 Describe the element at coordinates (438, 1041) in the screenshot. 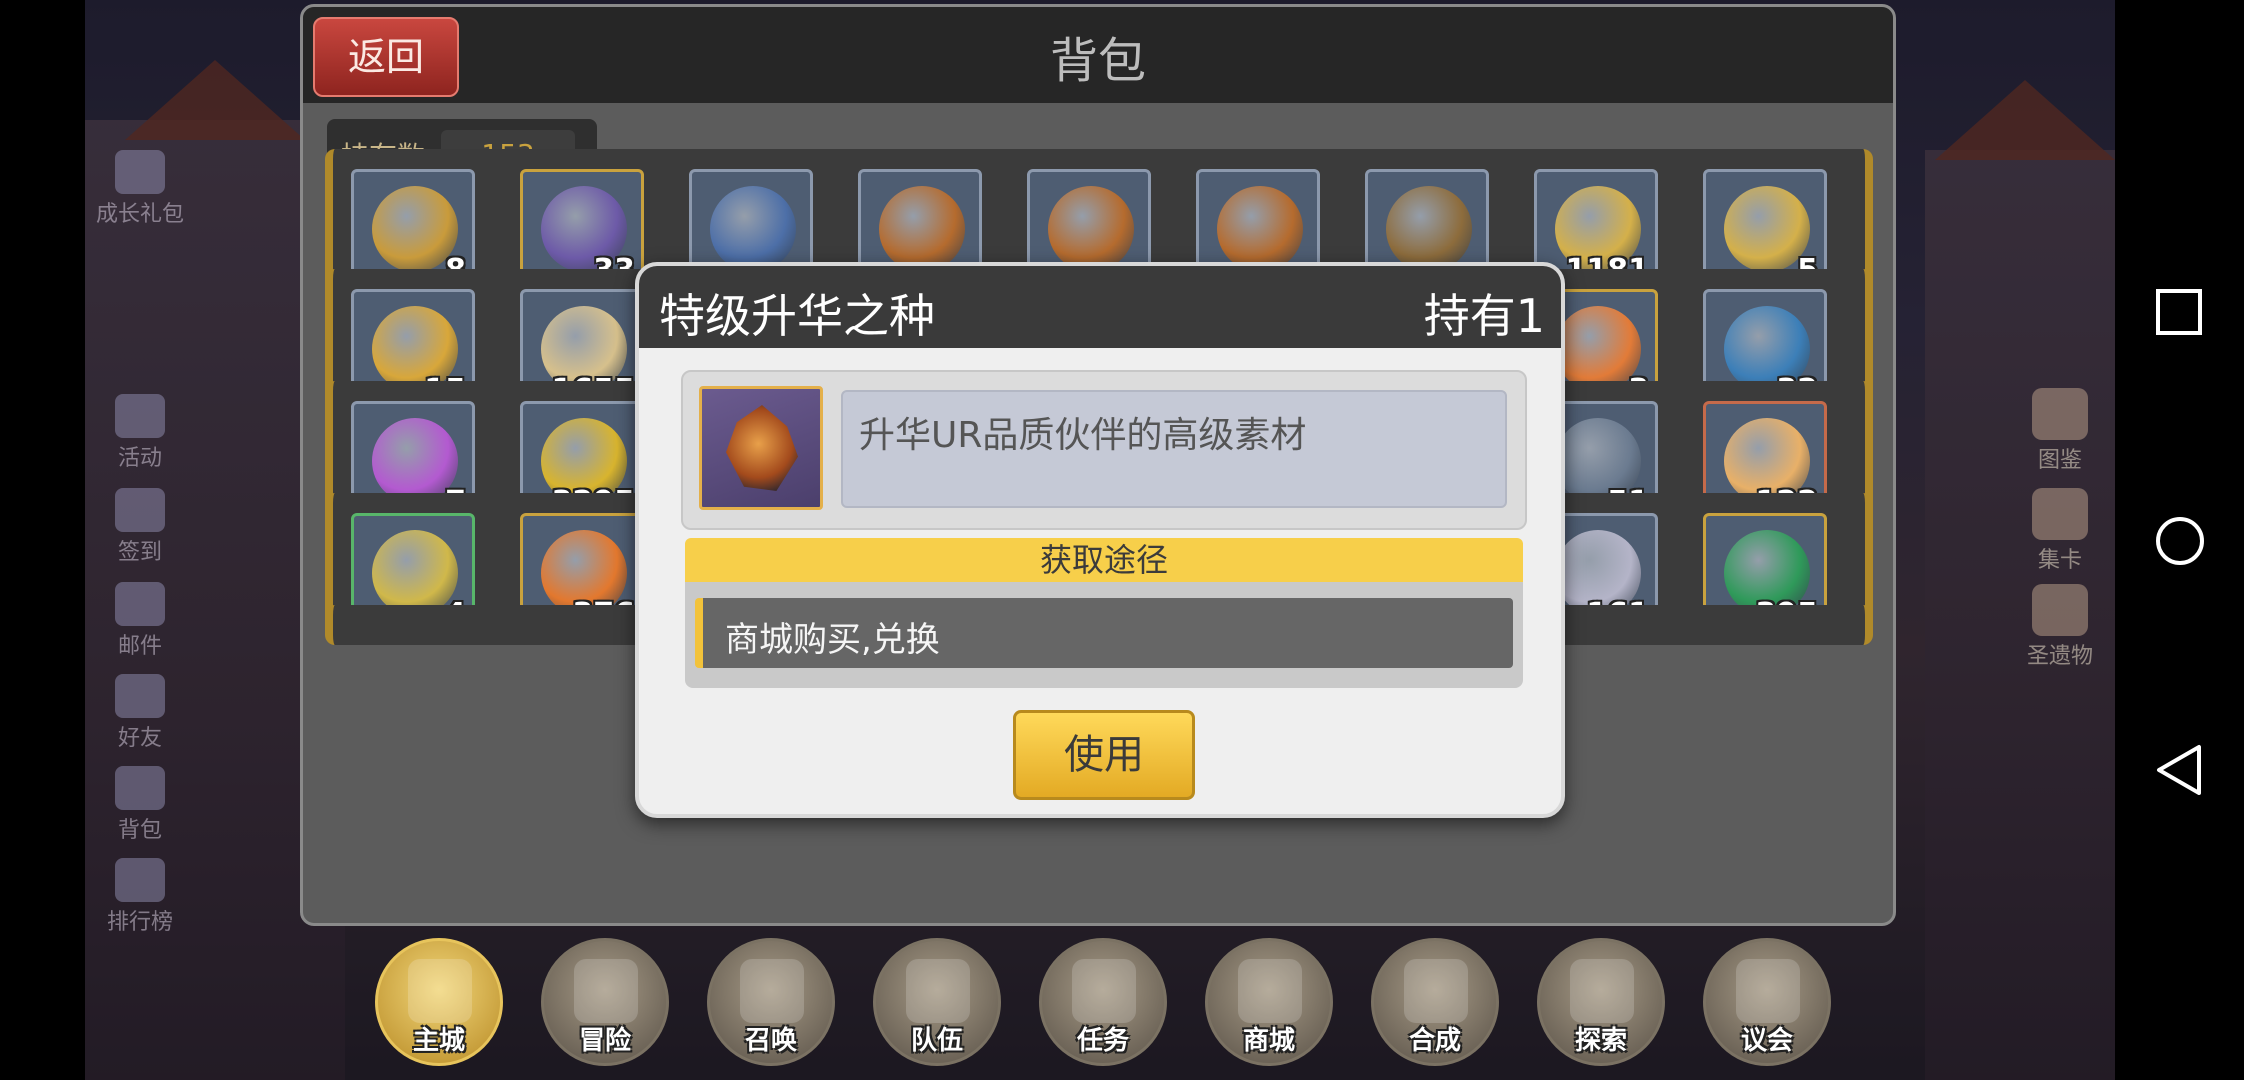

I see `nav-label: 主城` at that location.